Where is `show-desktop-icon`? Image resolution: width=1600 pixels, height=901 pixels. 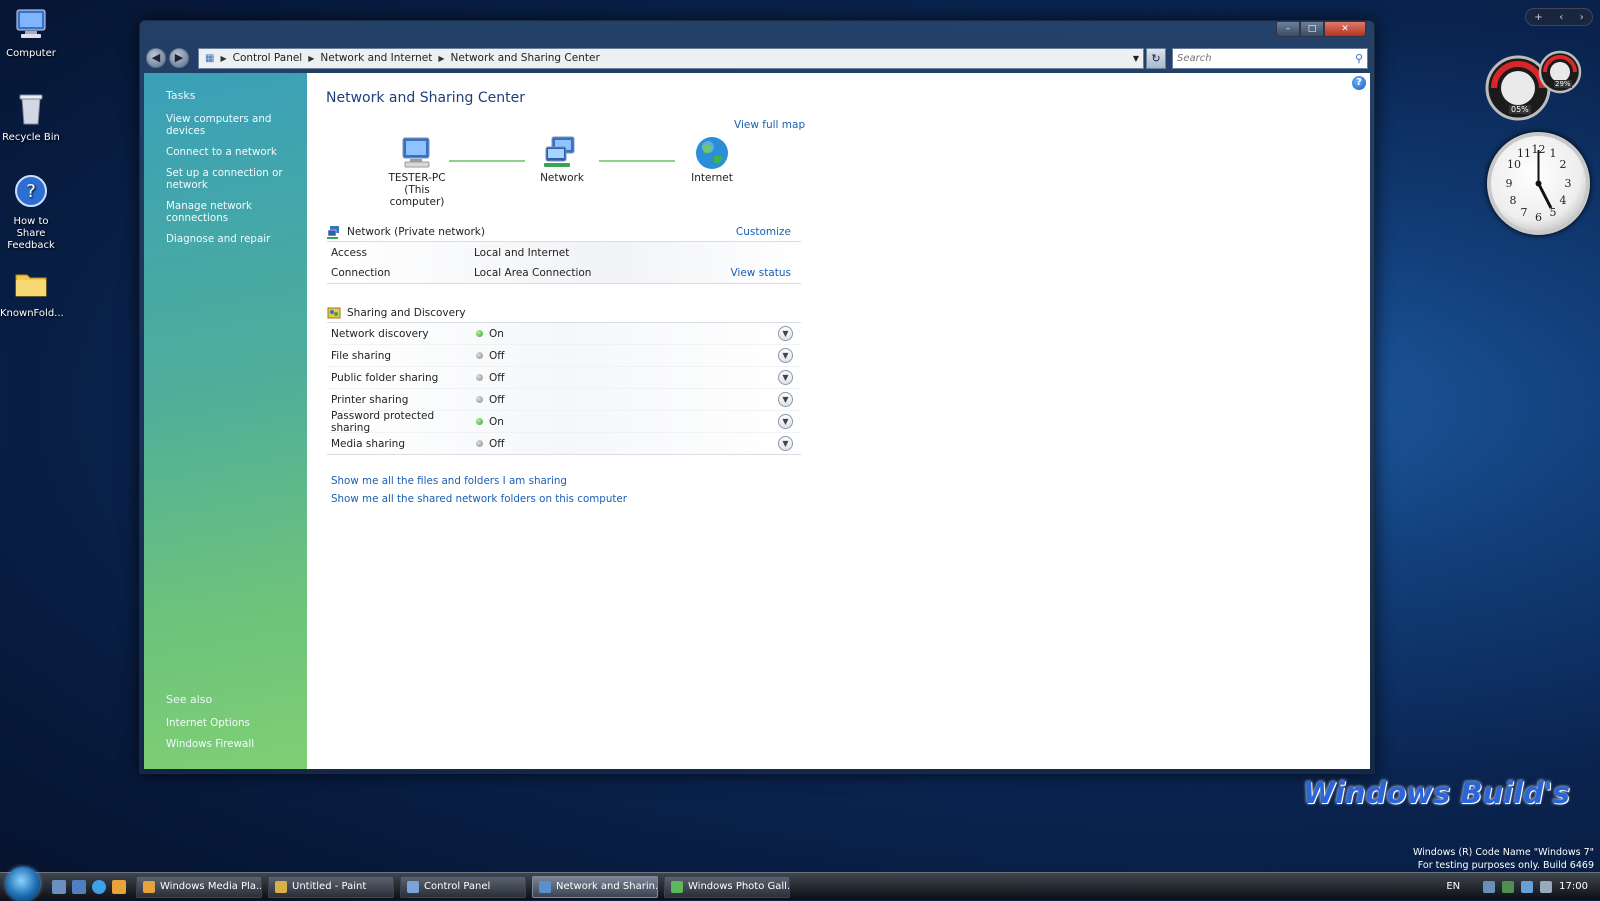
show-desktop-icon is located at coordinates (59, 886).